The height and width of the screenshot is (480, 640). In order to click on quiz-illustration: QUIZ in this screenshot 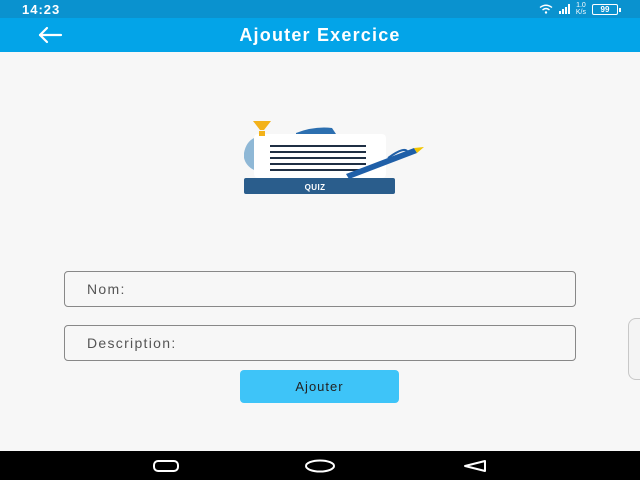, I will do `click(332, 159)`.